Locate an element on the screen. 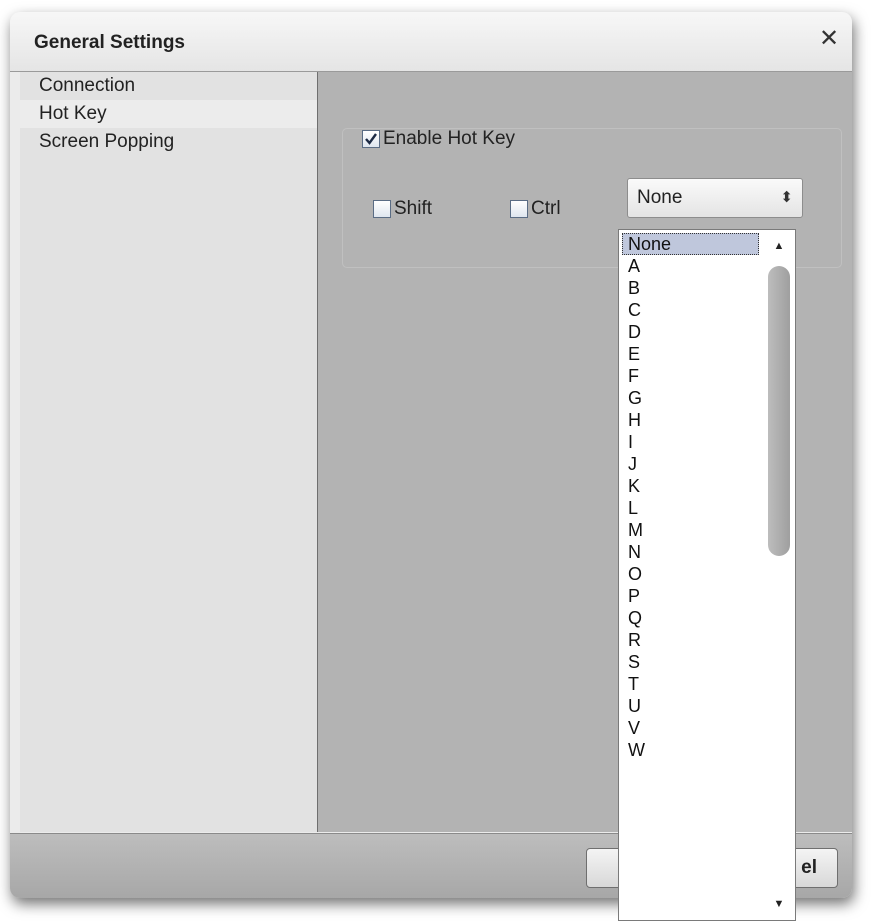 This screenshot has height=921, width=878. dropdown-option: P is located at coordinates (691, 596).